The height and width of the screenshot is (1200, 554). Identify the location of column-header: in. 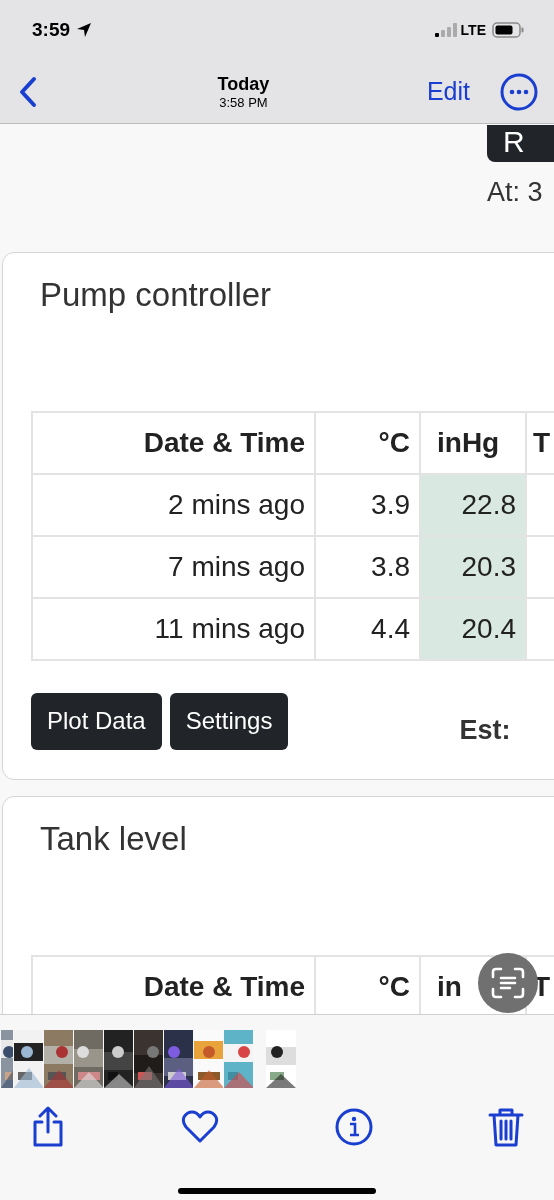
(449, 986).